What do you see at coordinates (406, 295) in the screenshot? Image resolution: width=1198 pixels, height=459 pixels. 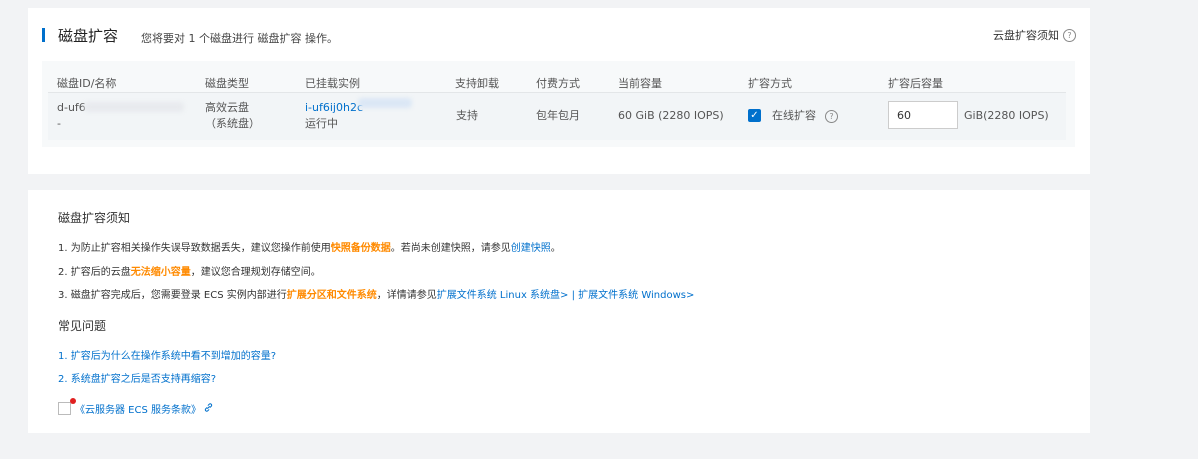 I see `notice-text: ，详情请参见` at bounding box center [406, 295].